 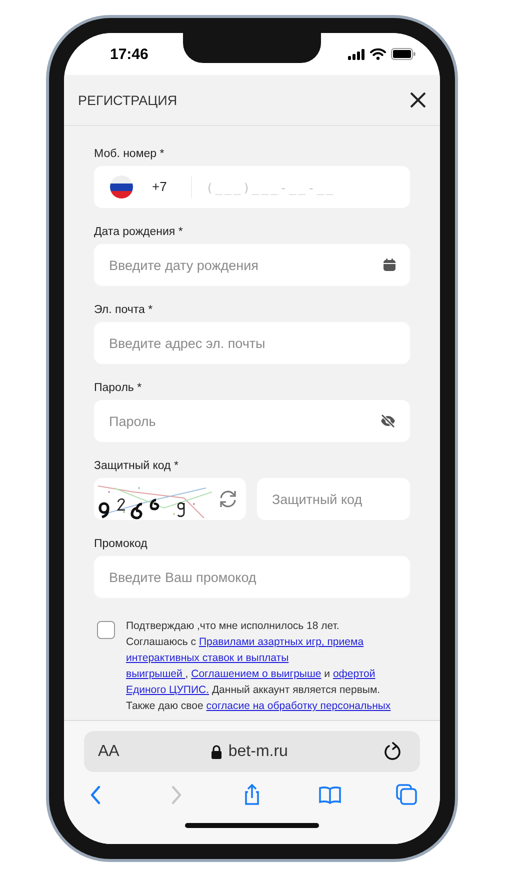 What do you see at coordinates (207, 658) in the screenshot?
I see `link: интерактивных ставок и выплаты` at bounding box center [207, 658].